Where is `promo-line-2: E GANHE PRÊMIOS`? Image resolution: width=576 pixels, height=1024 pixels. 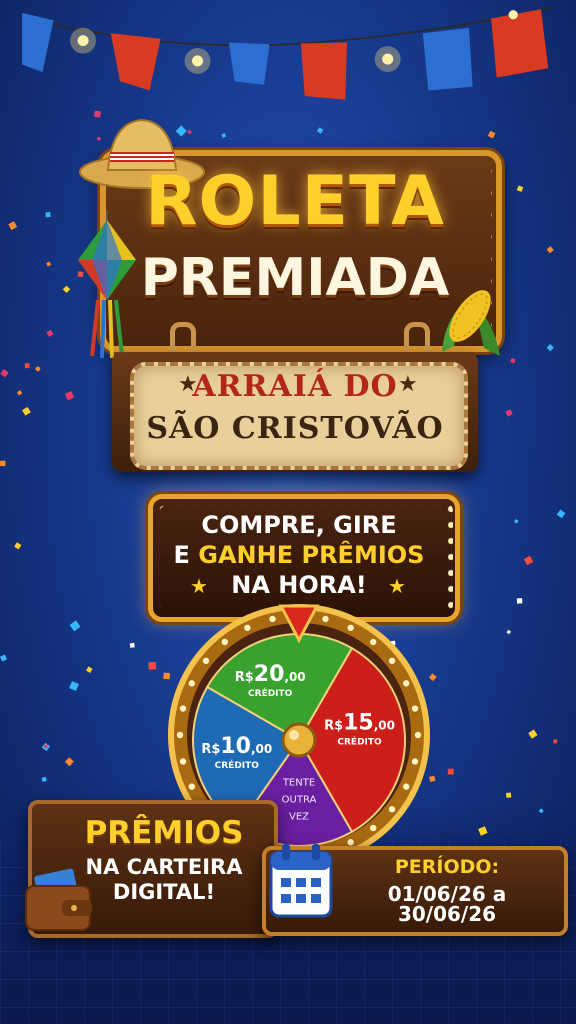
promo-line-2: E GANHE PRÊMIOS is located at coordinates (299, 555).